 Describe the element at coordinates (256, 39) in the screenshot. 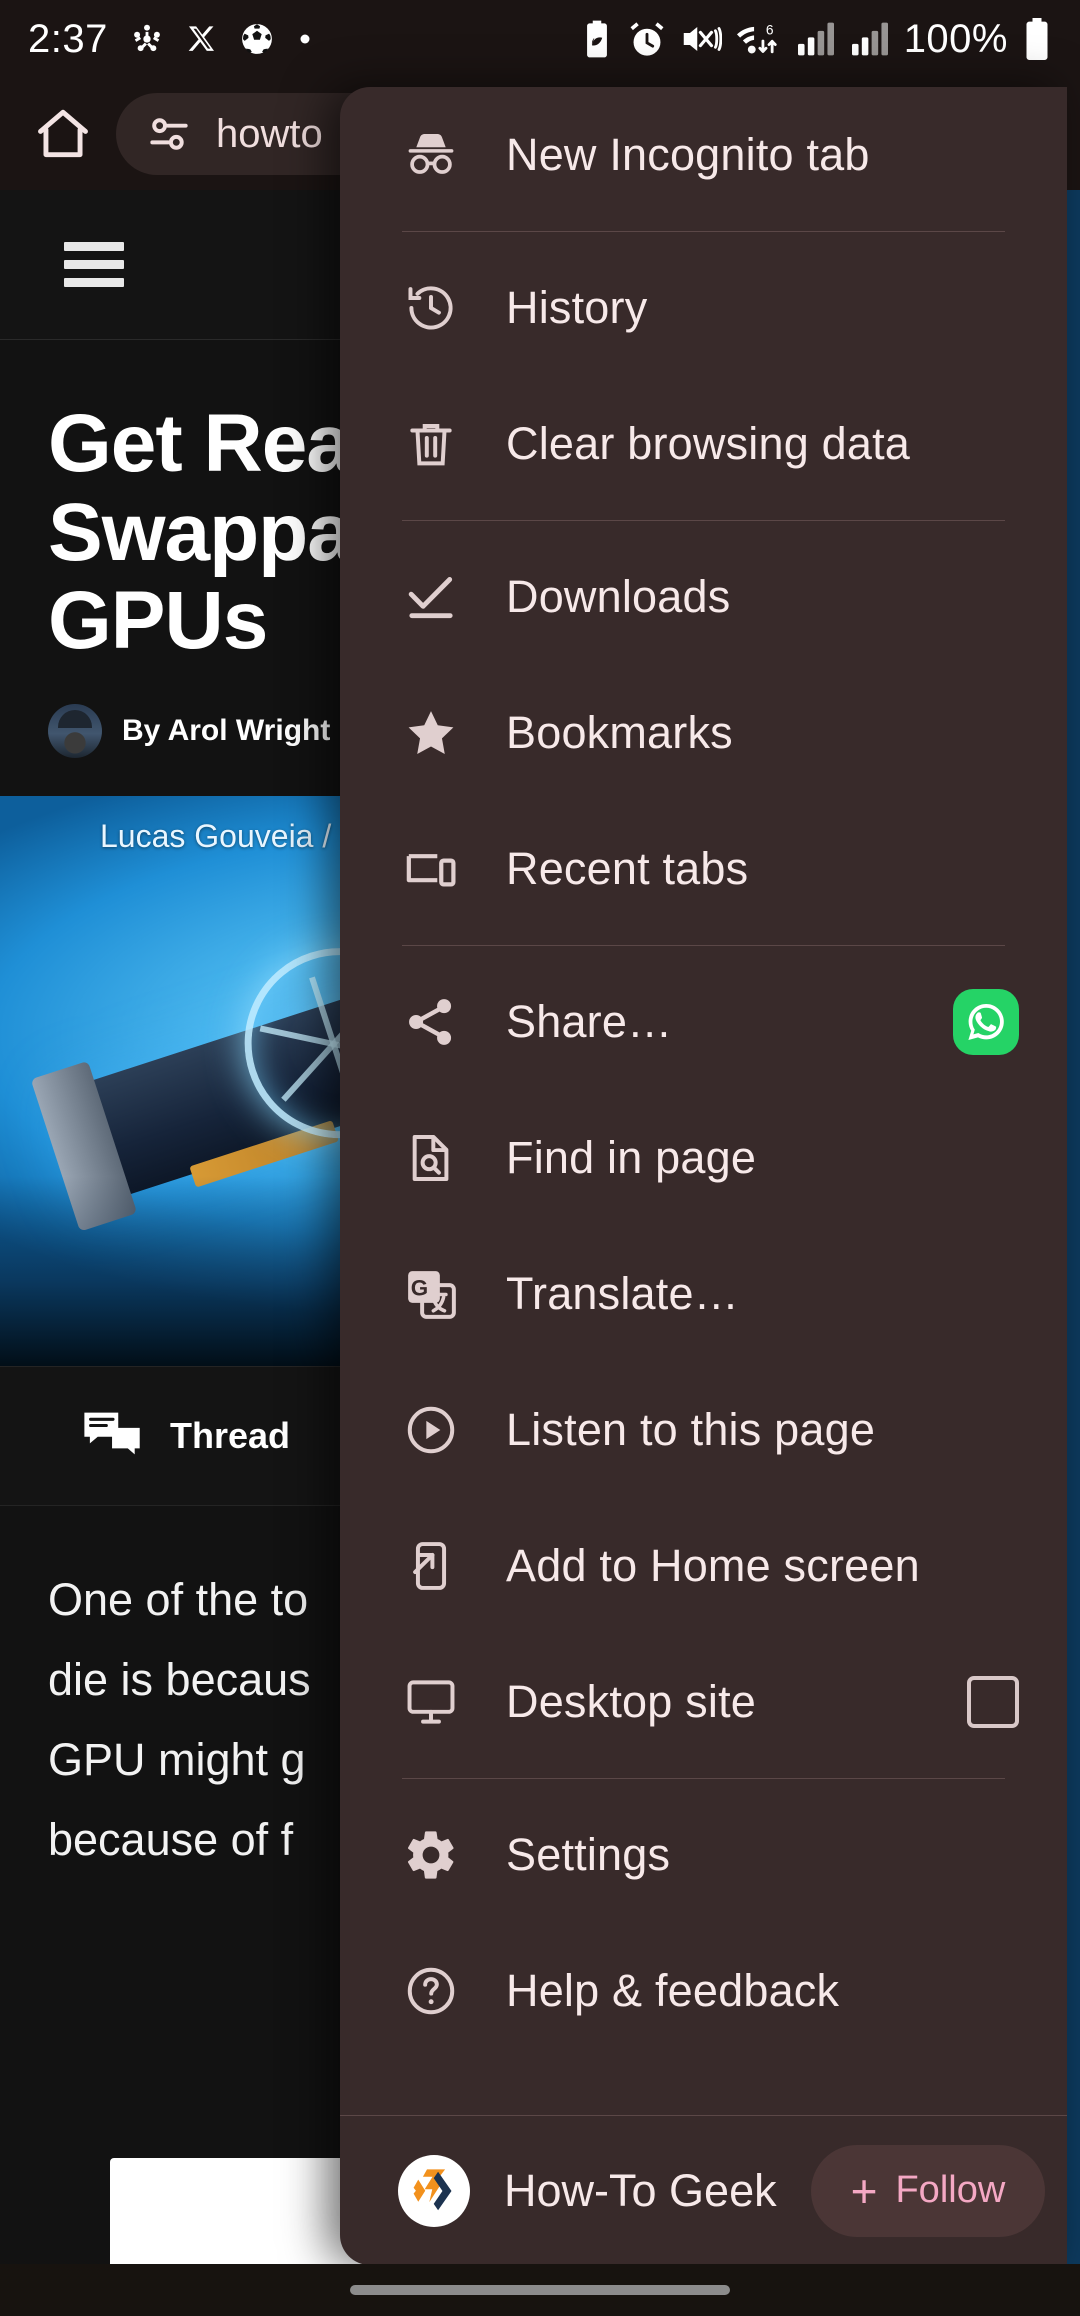

I see `football-icon` at that location.